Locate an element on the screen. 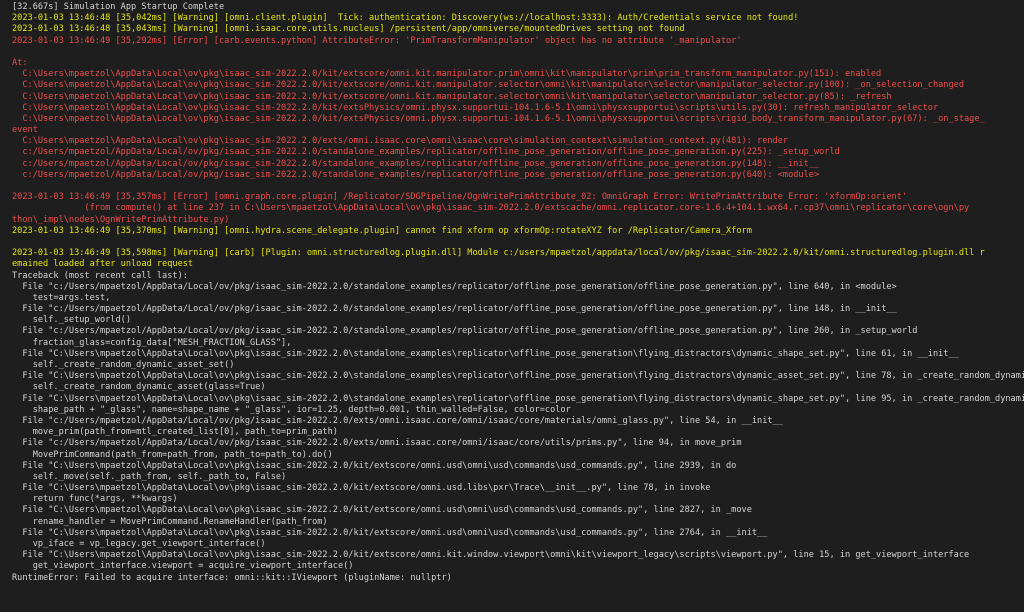  terminal-line: At: is located at coordinates (20, 62).